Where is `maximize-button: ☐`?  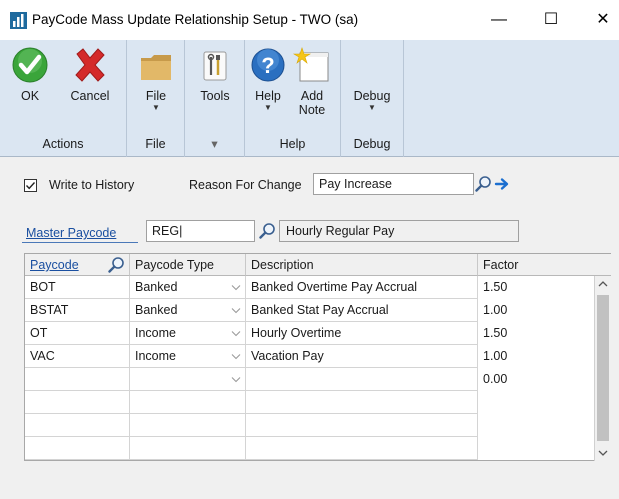
maximize-button: ☐ is located at coordinates (551, 20).